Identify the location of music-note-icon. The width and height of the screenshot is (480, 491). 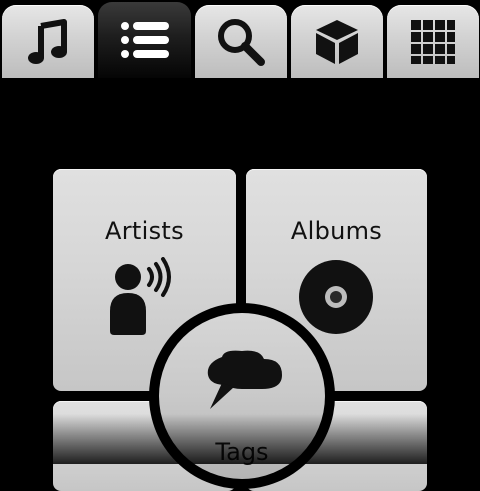
(47, 41).